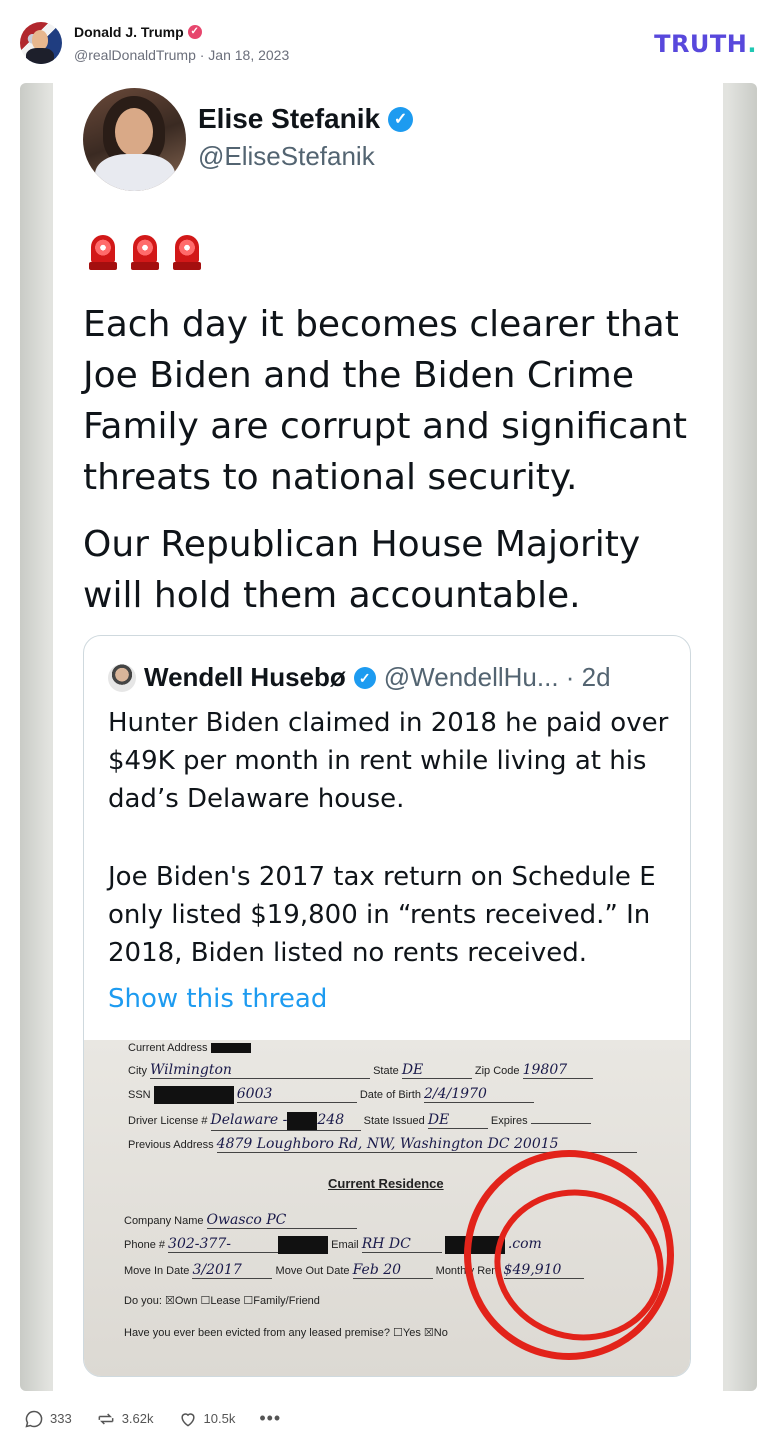  What do you see at coordinates (240, 1220) in the screenshot?
I see `form-company-row: Company Name Owasco PC` at bounding box center [240, 1220].